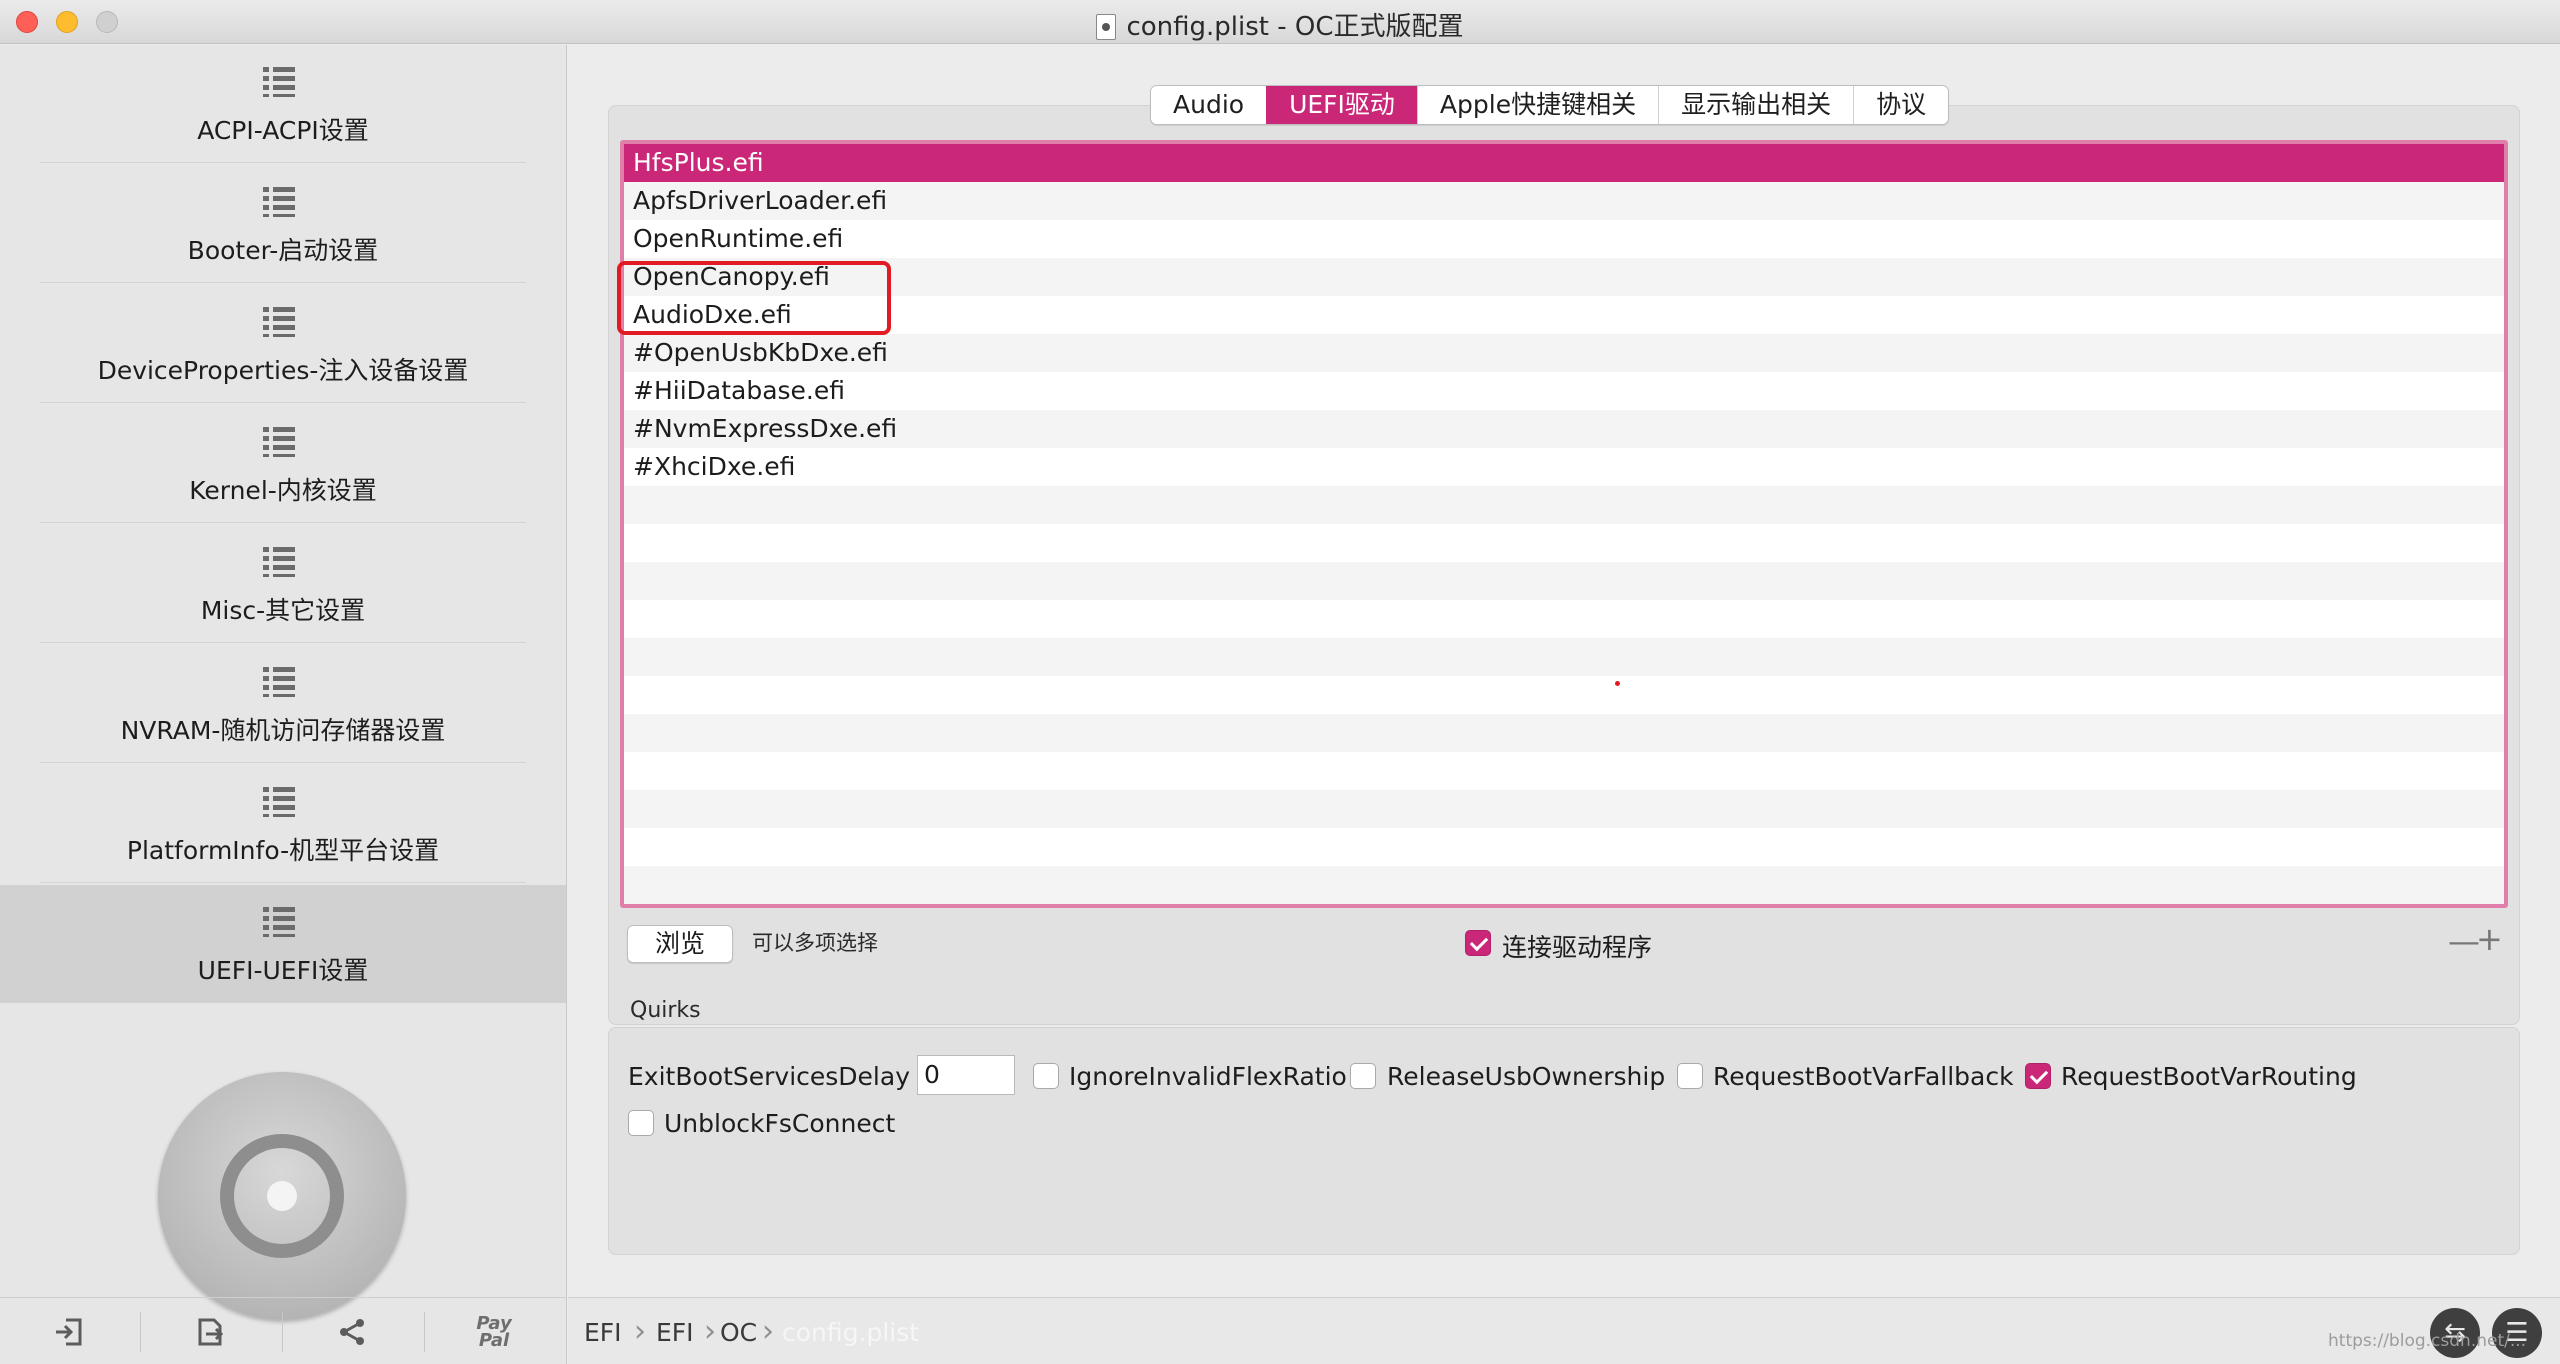 This screenshot has width=2560, height=1364. I want to click on unblock-fs-connect-checkbox, so click(641, 1123).